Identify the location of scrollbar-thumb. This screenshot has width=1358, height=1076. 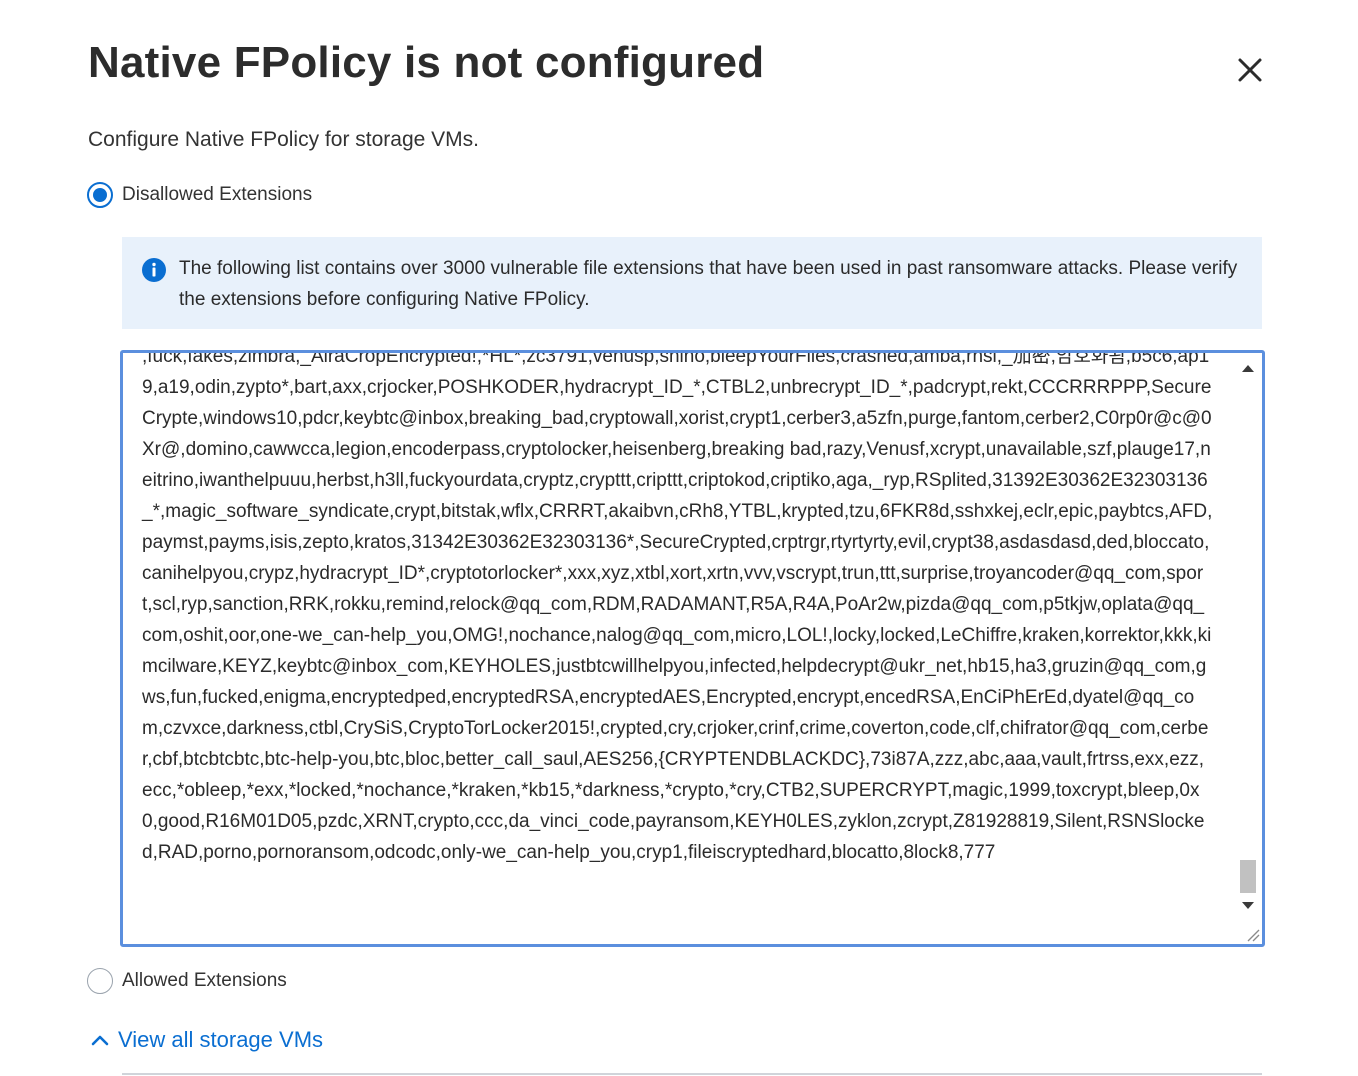
(1248, 876).